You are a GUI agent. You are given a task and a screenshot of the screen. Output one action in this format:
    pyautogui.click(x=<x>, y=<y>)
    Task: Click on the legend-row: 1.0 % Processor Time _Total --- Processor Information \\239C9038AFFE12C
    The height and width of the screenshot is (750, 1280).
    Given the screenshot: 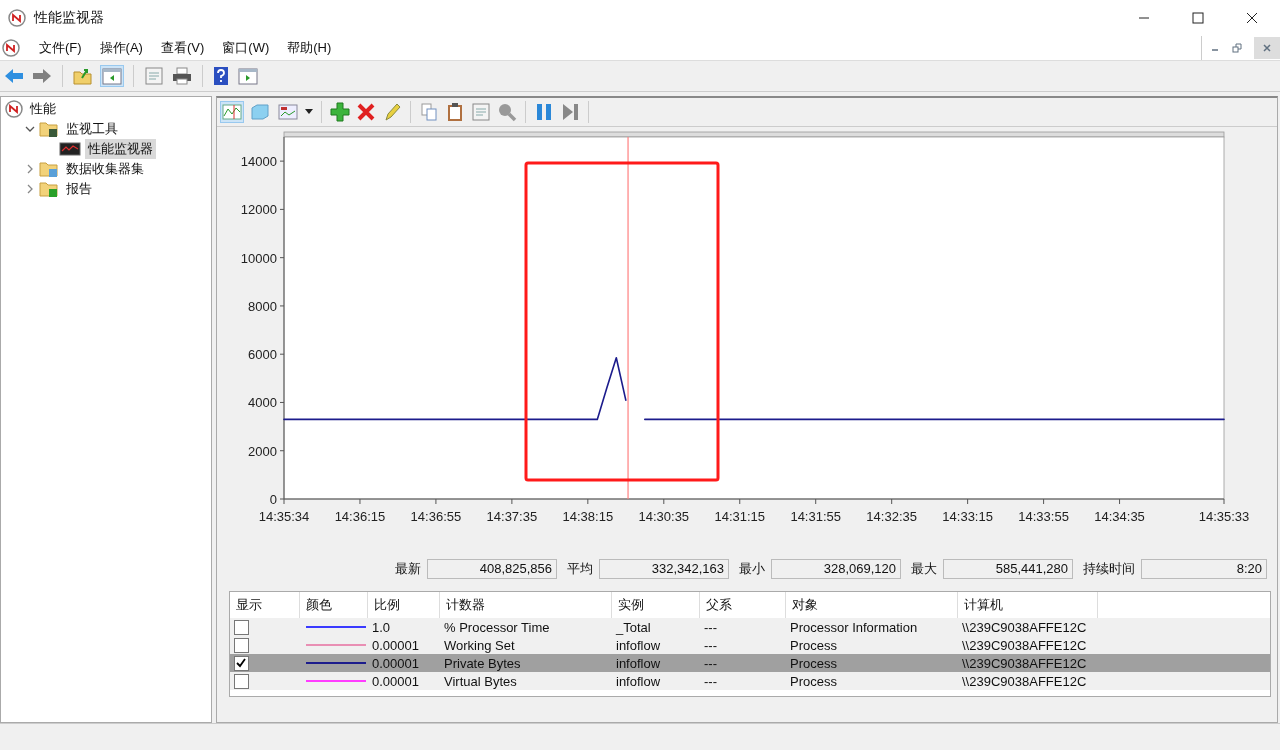 What is the action you would take?
    pyautogui.click(x=750, y=627)
    